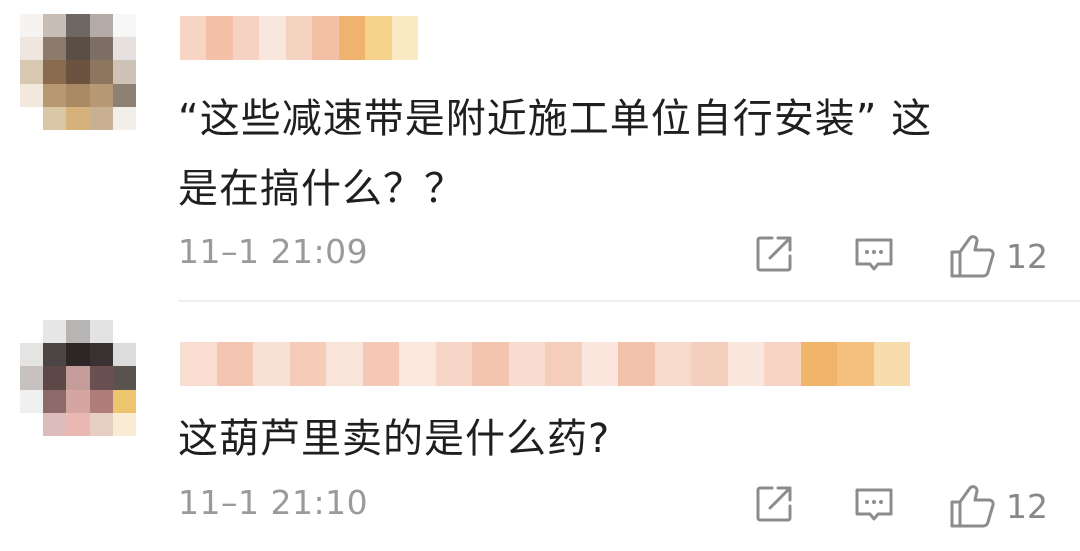 The width and height of the screenshot is (1080, 551). What do you see at coordinates (321, 189) in the screenshot?
I see `comment-text-line: 是在搞什么？？` at bounding box center [321, 189].